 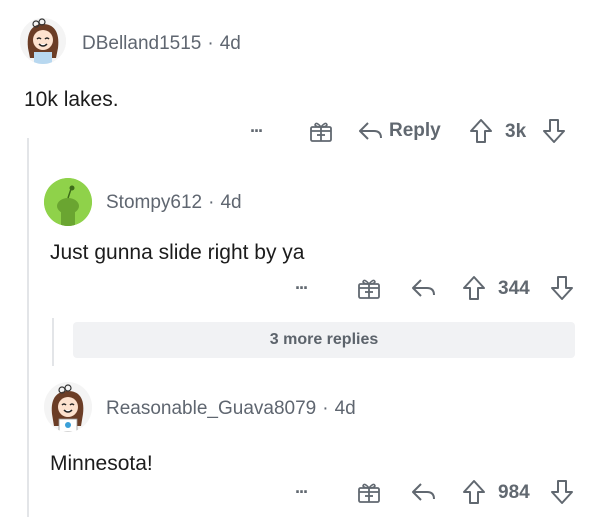 I want to click on comment-meta: Reasonable_Guava8079 · 4d, so click(x=231, y=409).